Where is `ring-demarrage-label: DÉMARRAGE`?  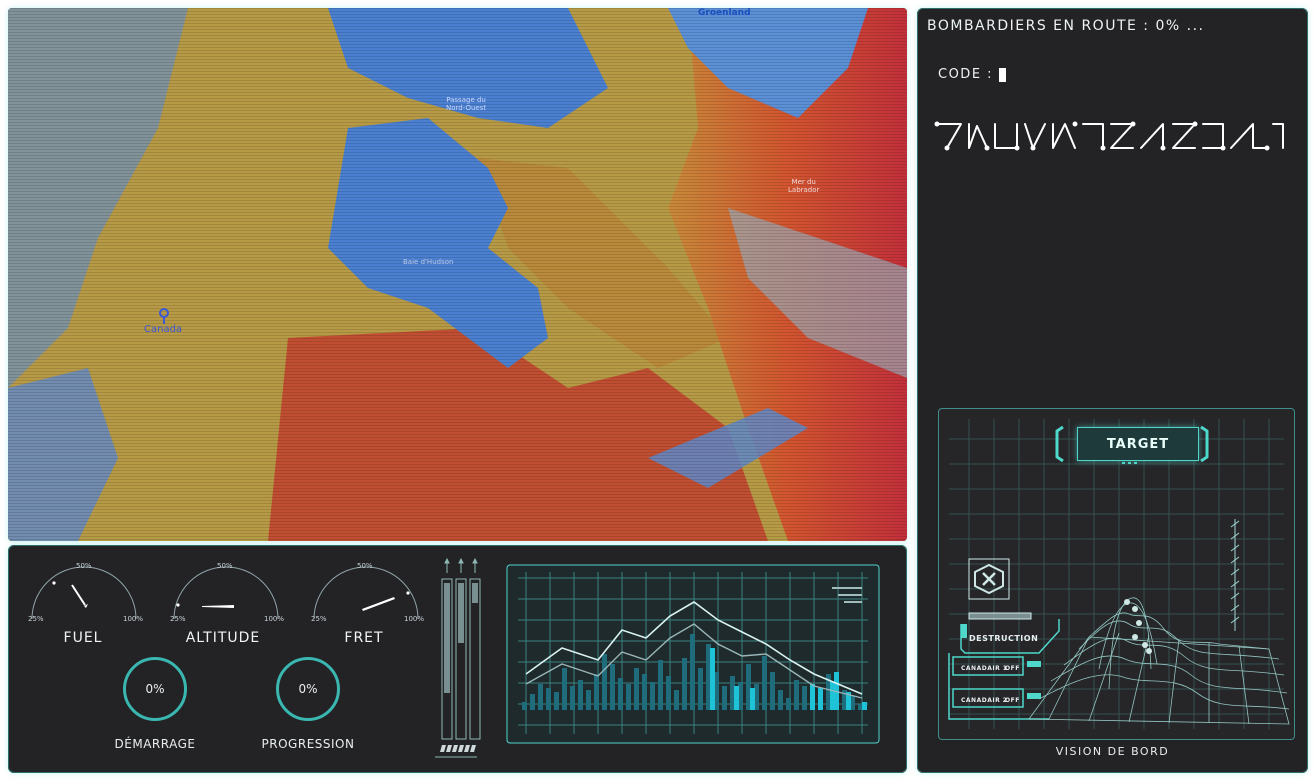
ring-demarrage-label: DÉMARRAGE is located at coordinates (155, 744).